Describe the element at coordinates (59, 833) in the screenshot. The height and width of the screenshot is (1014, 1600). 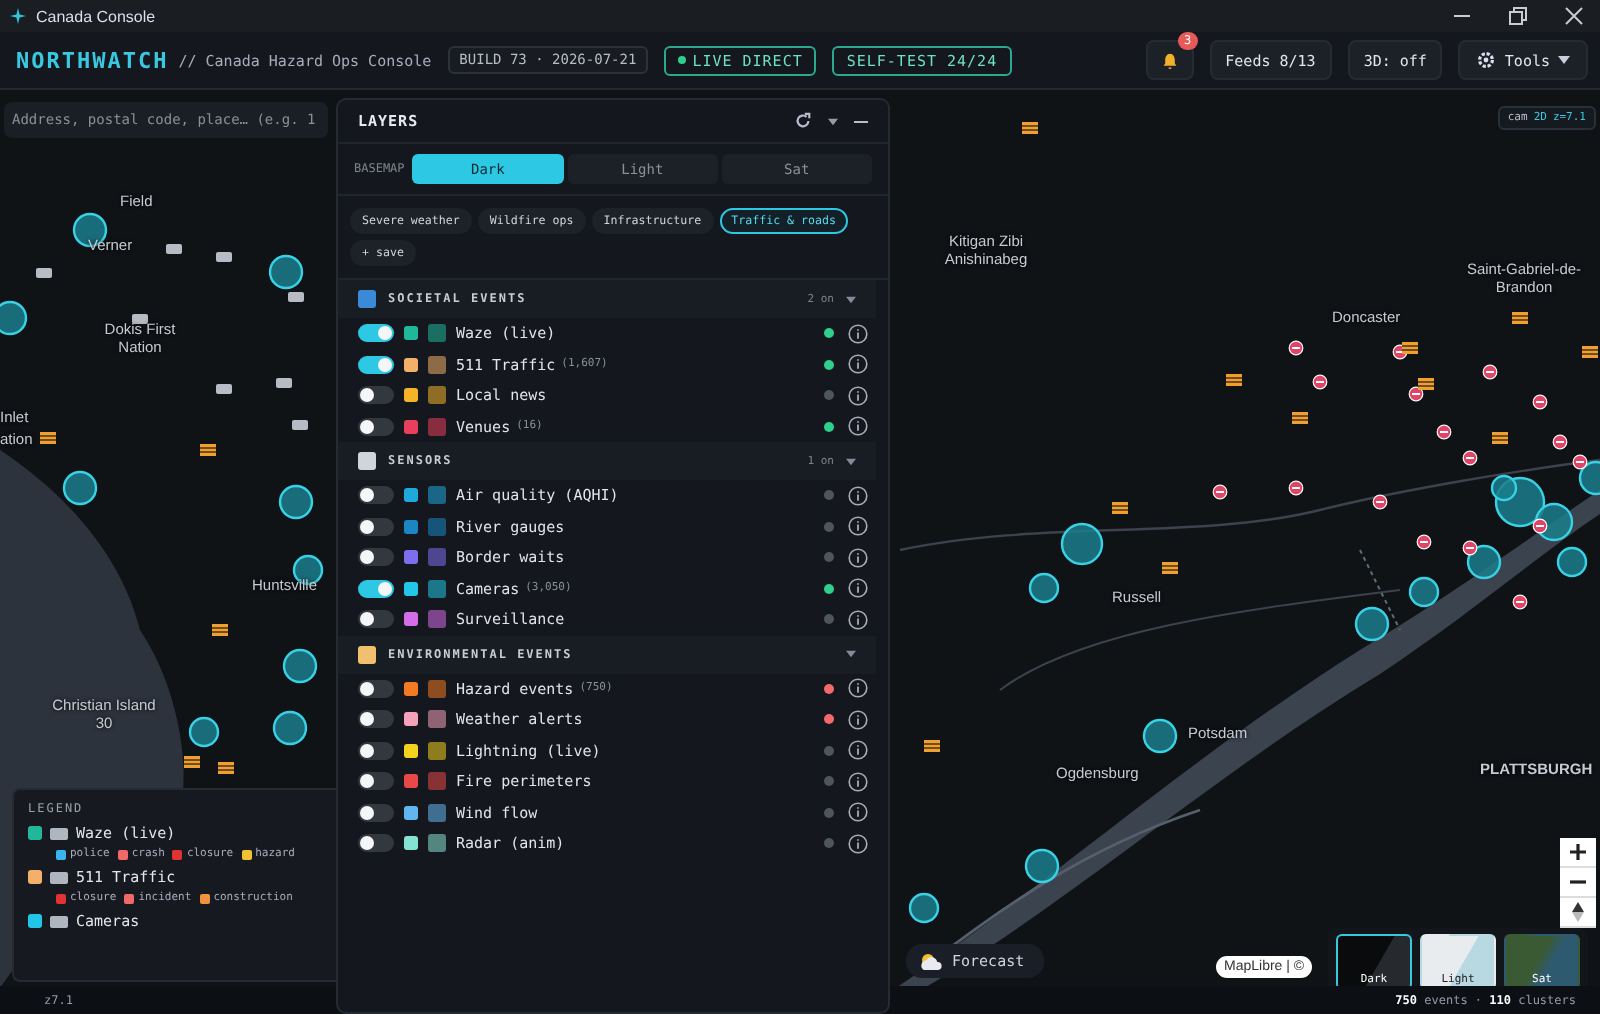
I see `marker-icon` at that location.